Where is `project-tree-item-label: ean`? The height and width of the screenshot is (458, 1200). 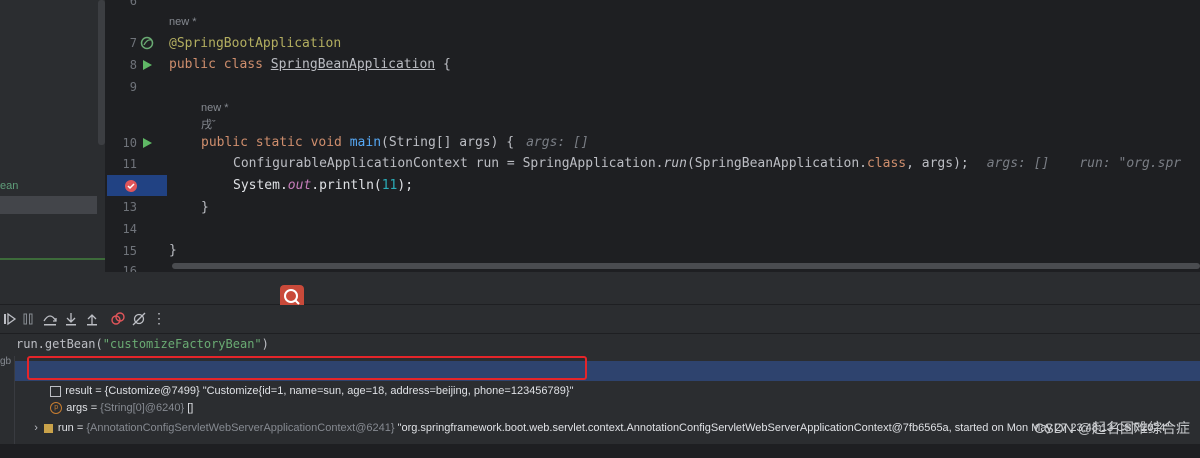
project-tree-item-label: ean is located at coordinates (9, 186).